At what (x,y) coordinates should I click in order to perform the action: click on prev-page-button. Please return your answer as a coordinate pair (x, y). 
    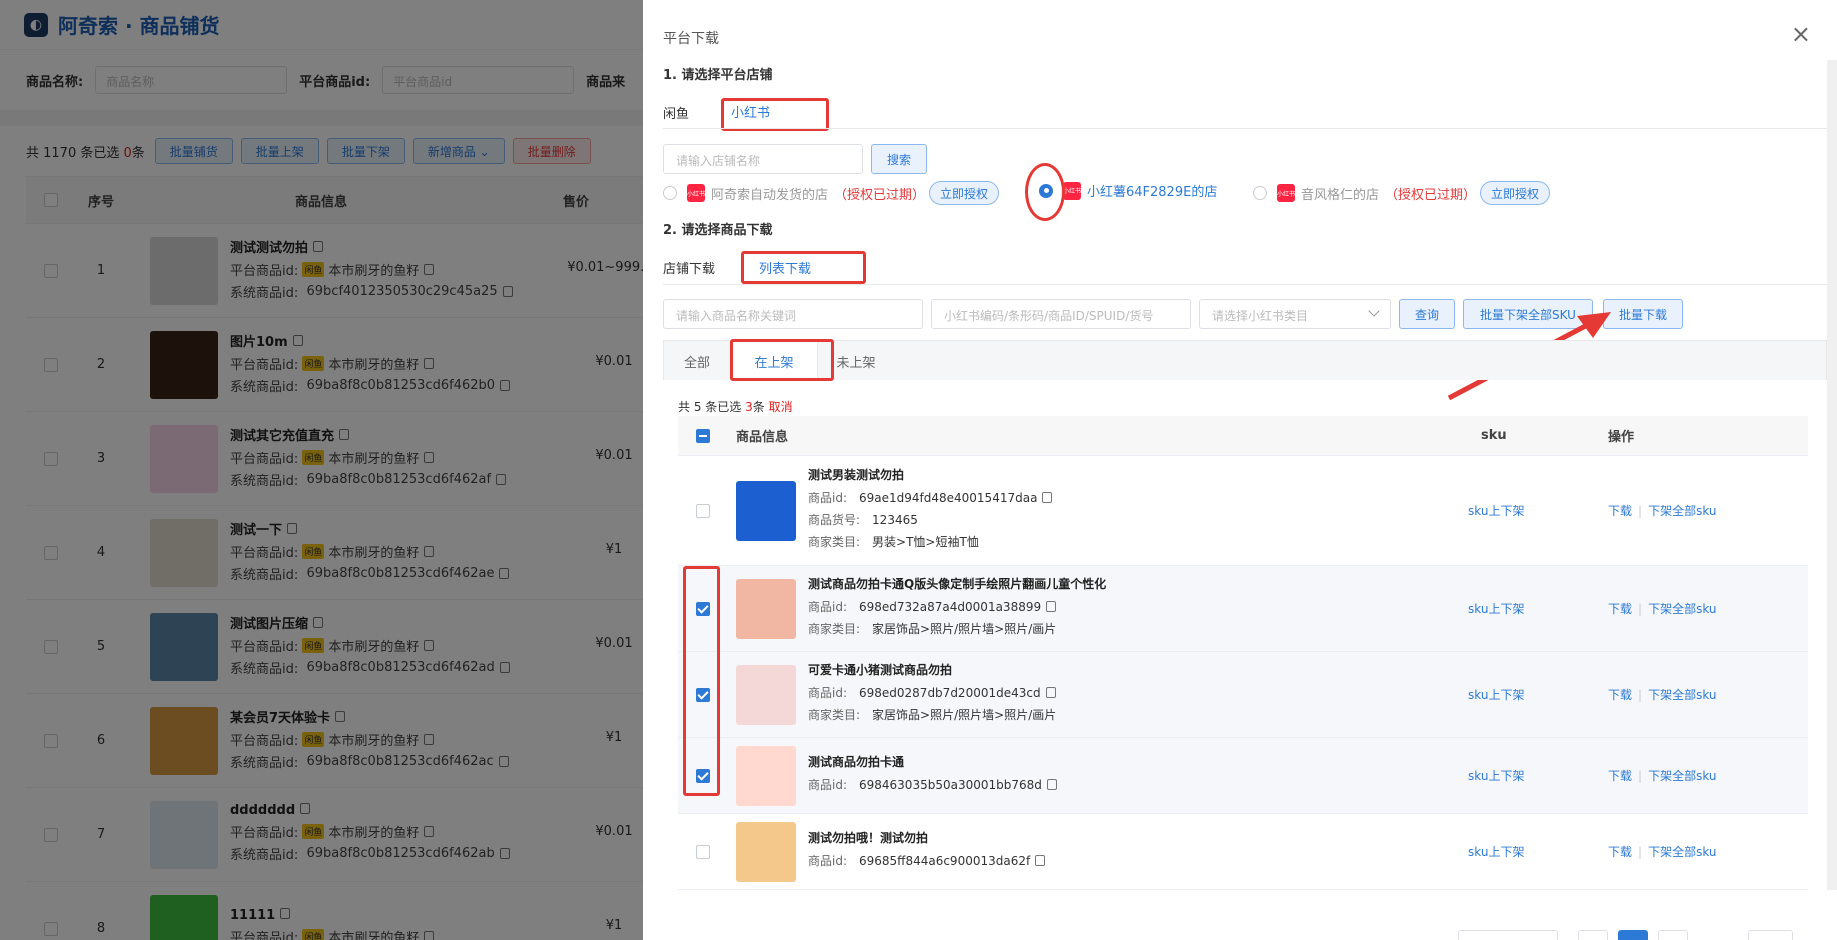
    Looking at the image, I should click on (1593, 935).